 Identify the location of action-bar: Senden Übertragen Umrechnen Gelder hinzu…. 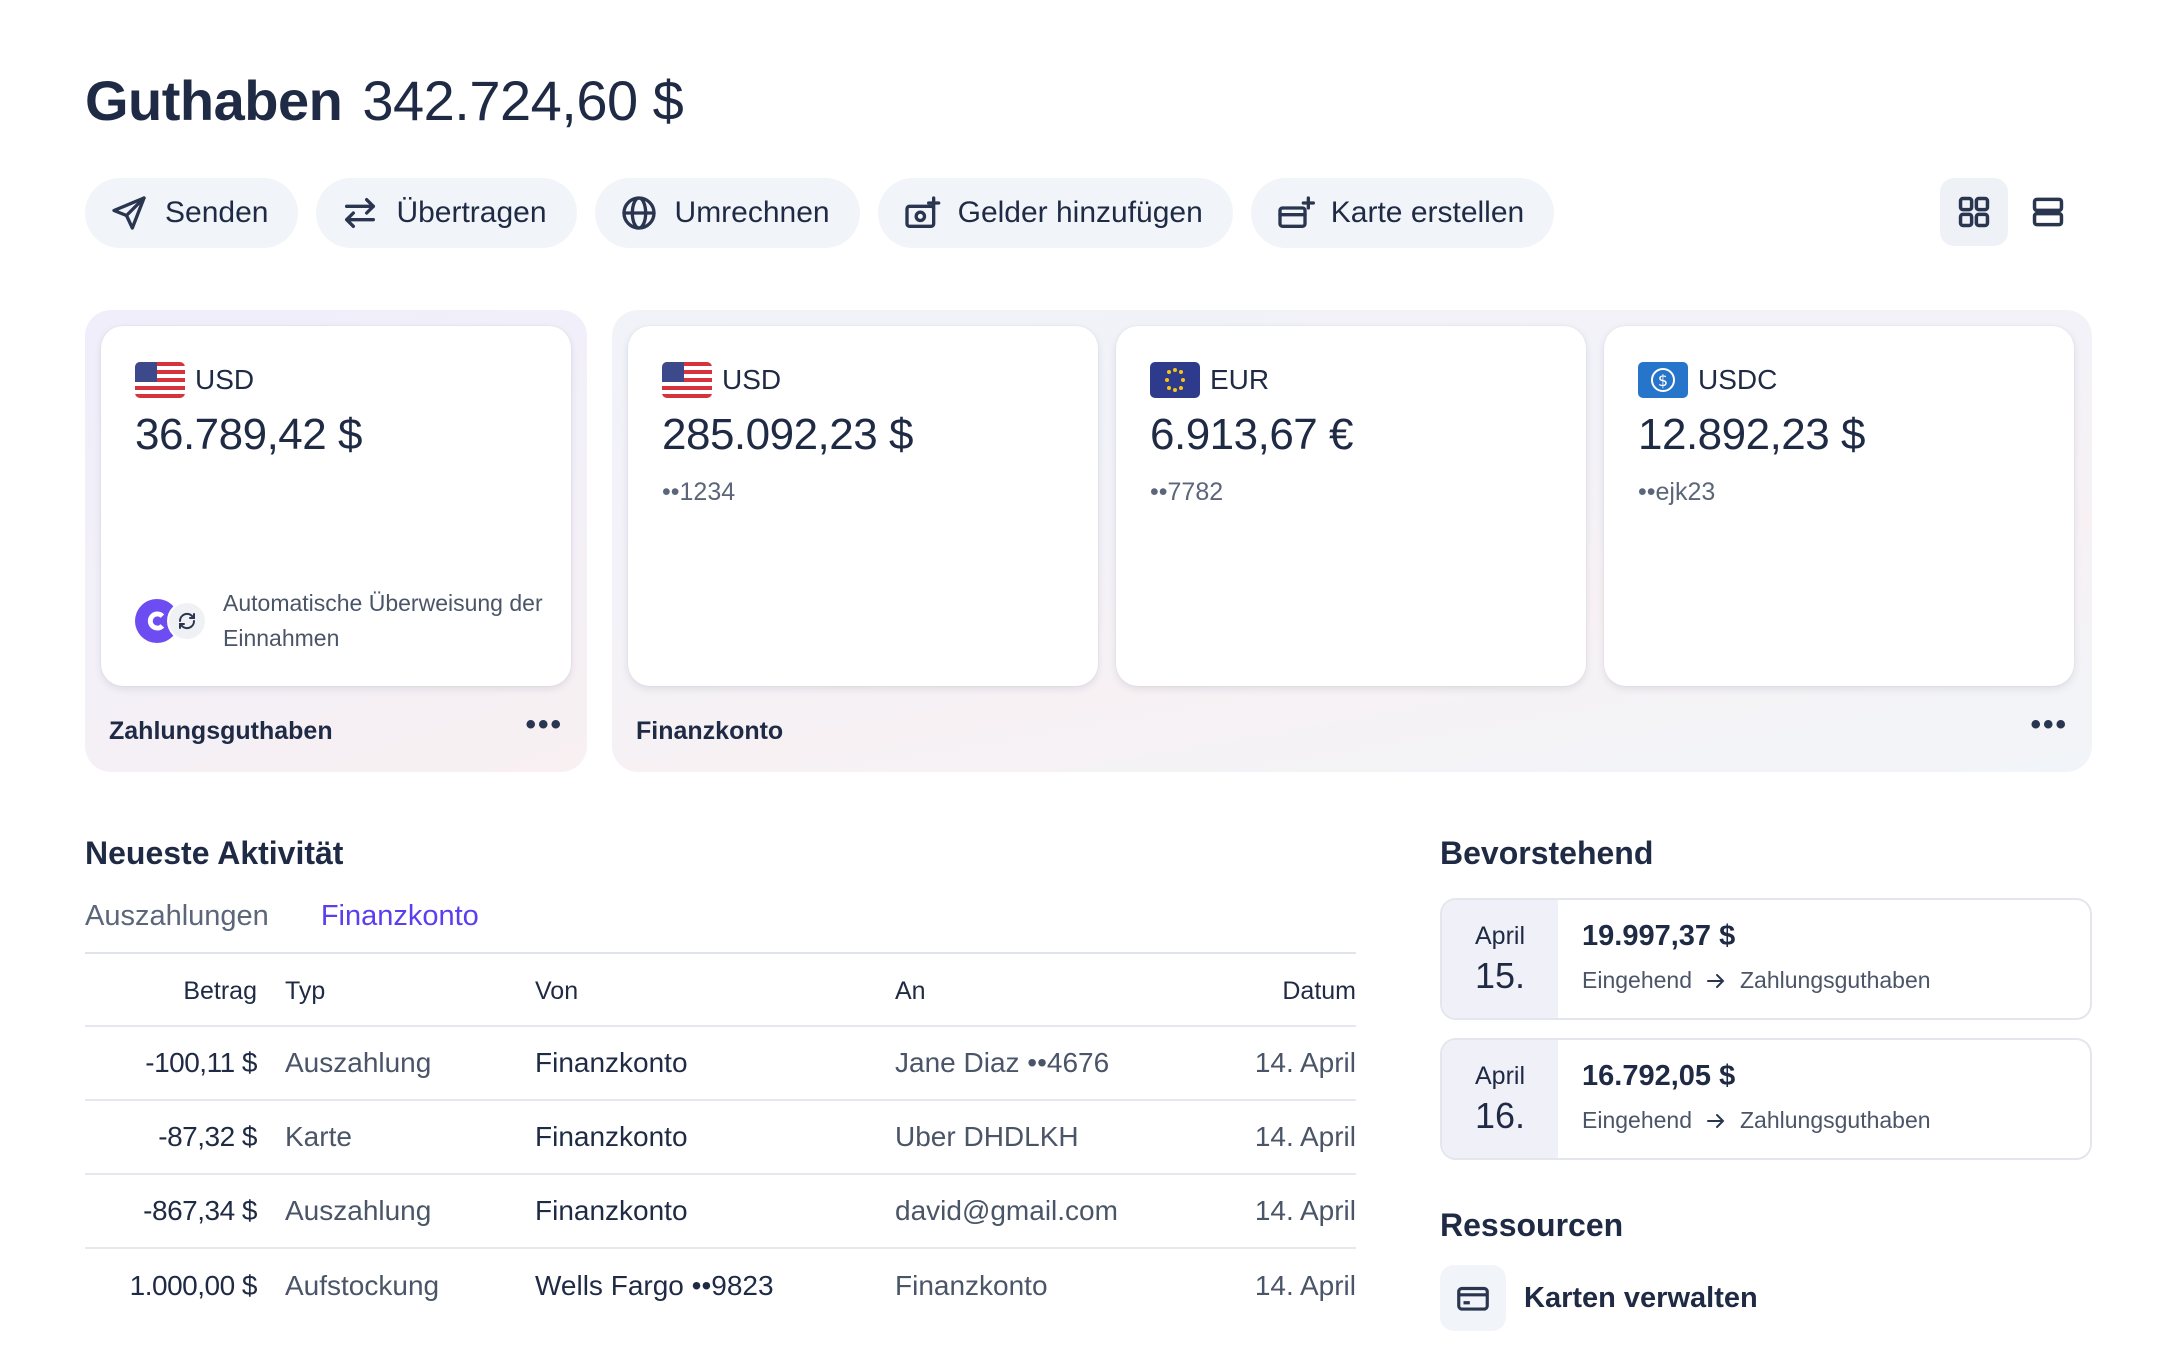
(820, 213).